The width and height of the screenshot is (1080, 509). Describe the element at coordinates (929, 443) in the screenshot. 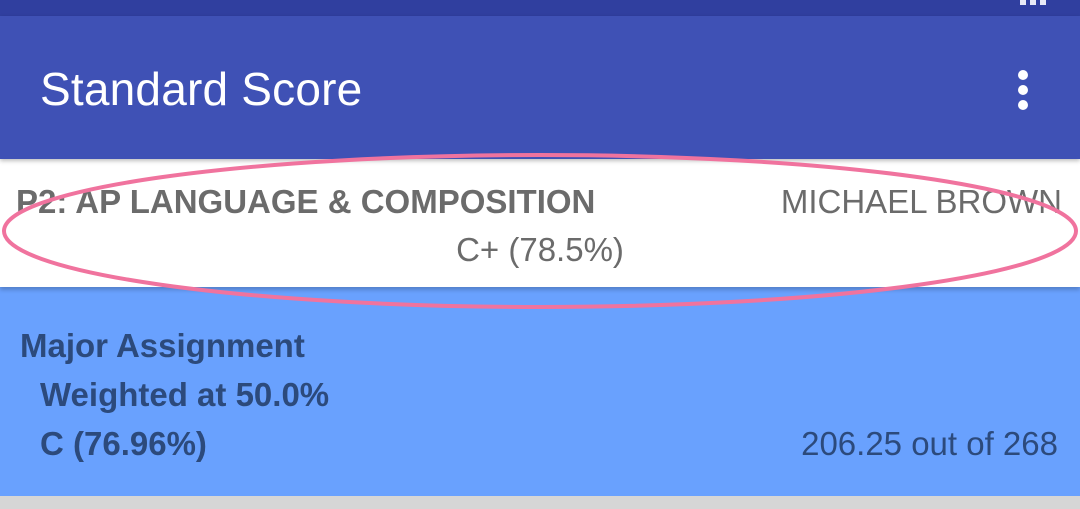

I see `category-points: 206.25 out of 268` at that location.